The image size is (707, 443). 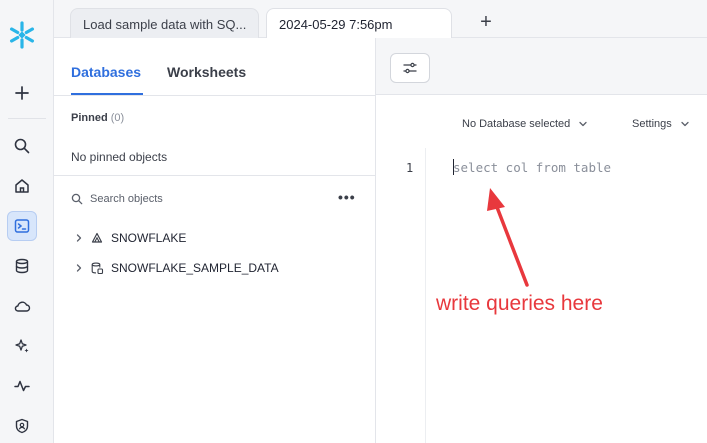 What do you see at coordinates (336, 24) in the screenshot?
I see `tab-label: 2024-05-29 7:56pm` at bounding box center [336, 24].